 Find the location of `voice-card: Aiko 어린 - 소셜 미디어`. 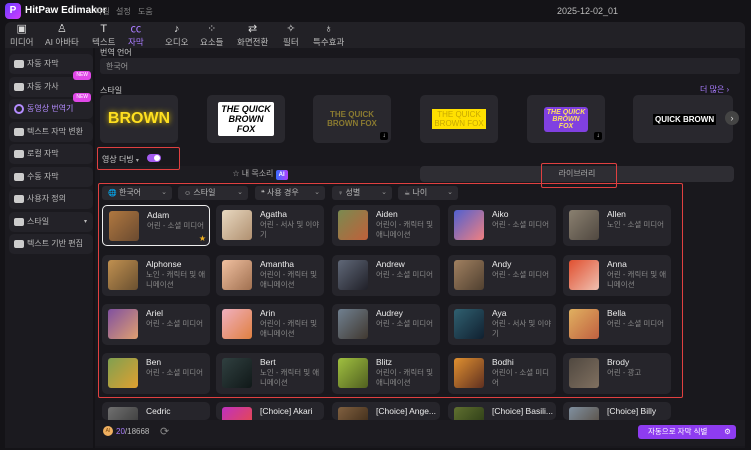

voice-card: Aiko 어린 - 소셜 미디어 is located at coordinates (502, 225).